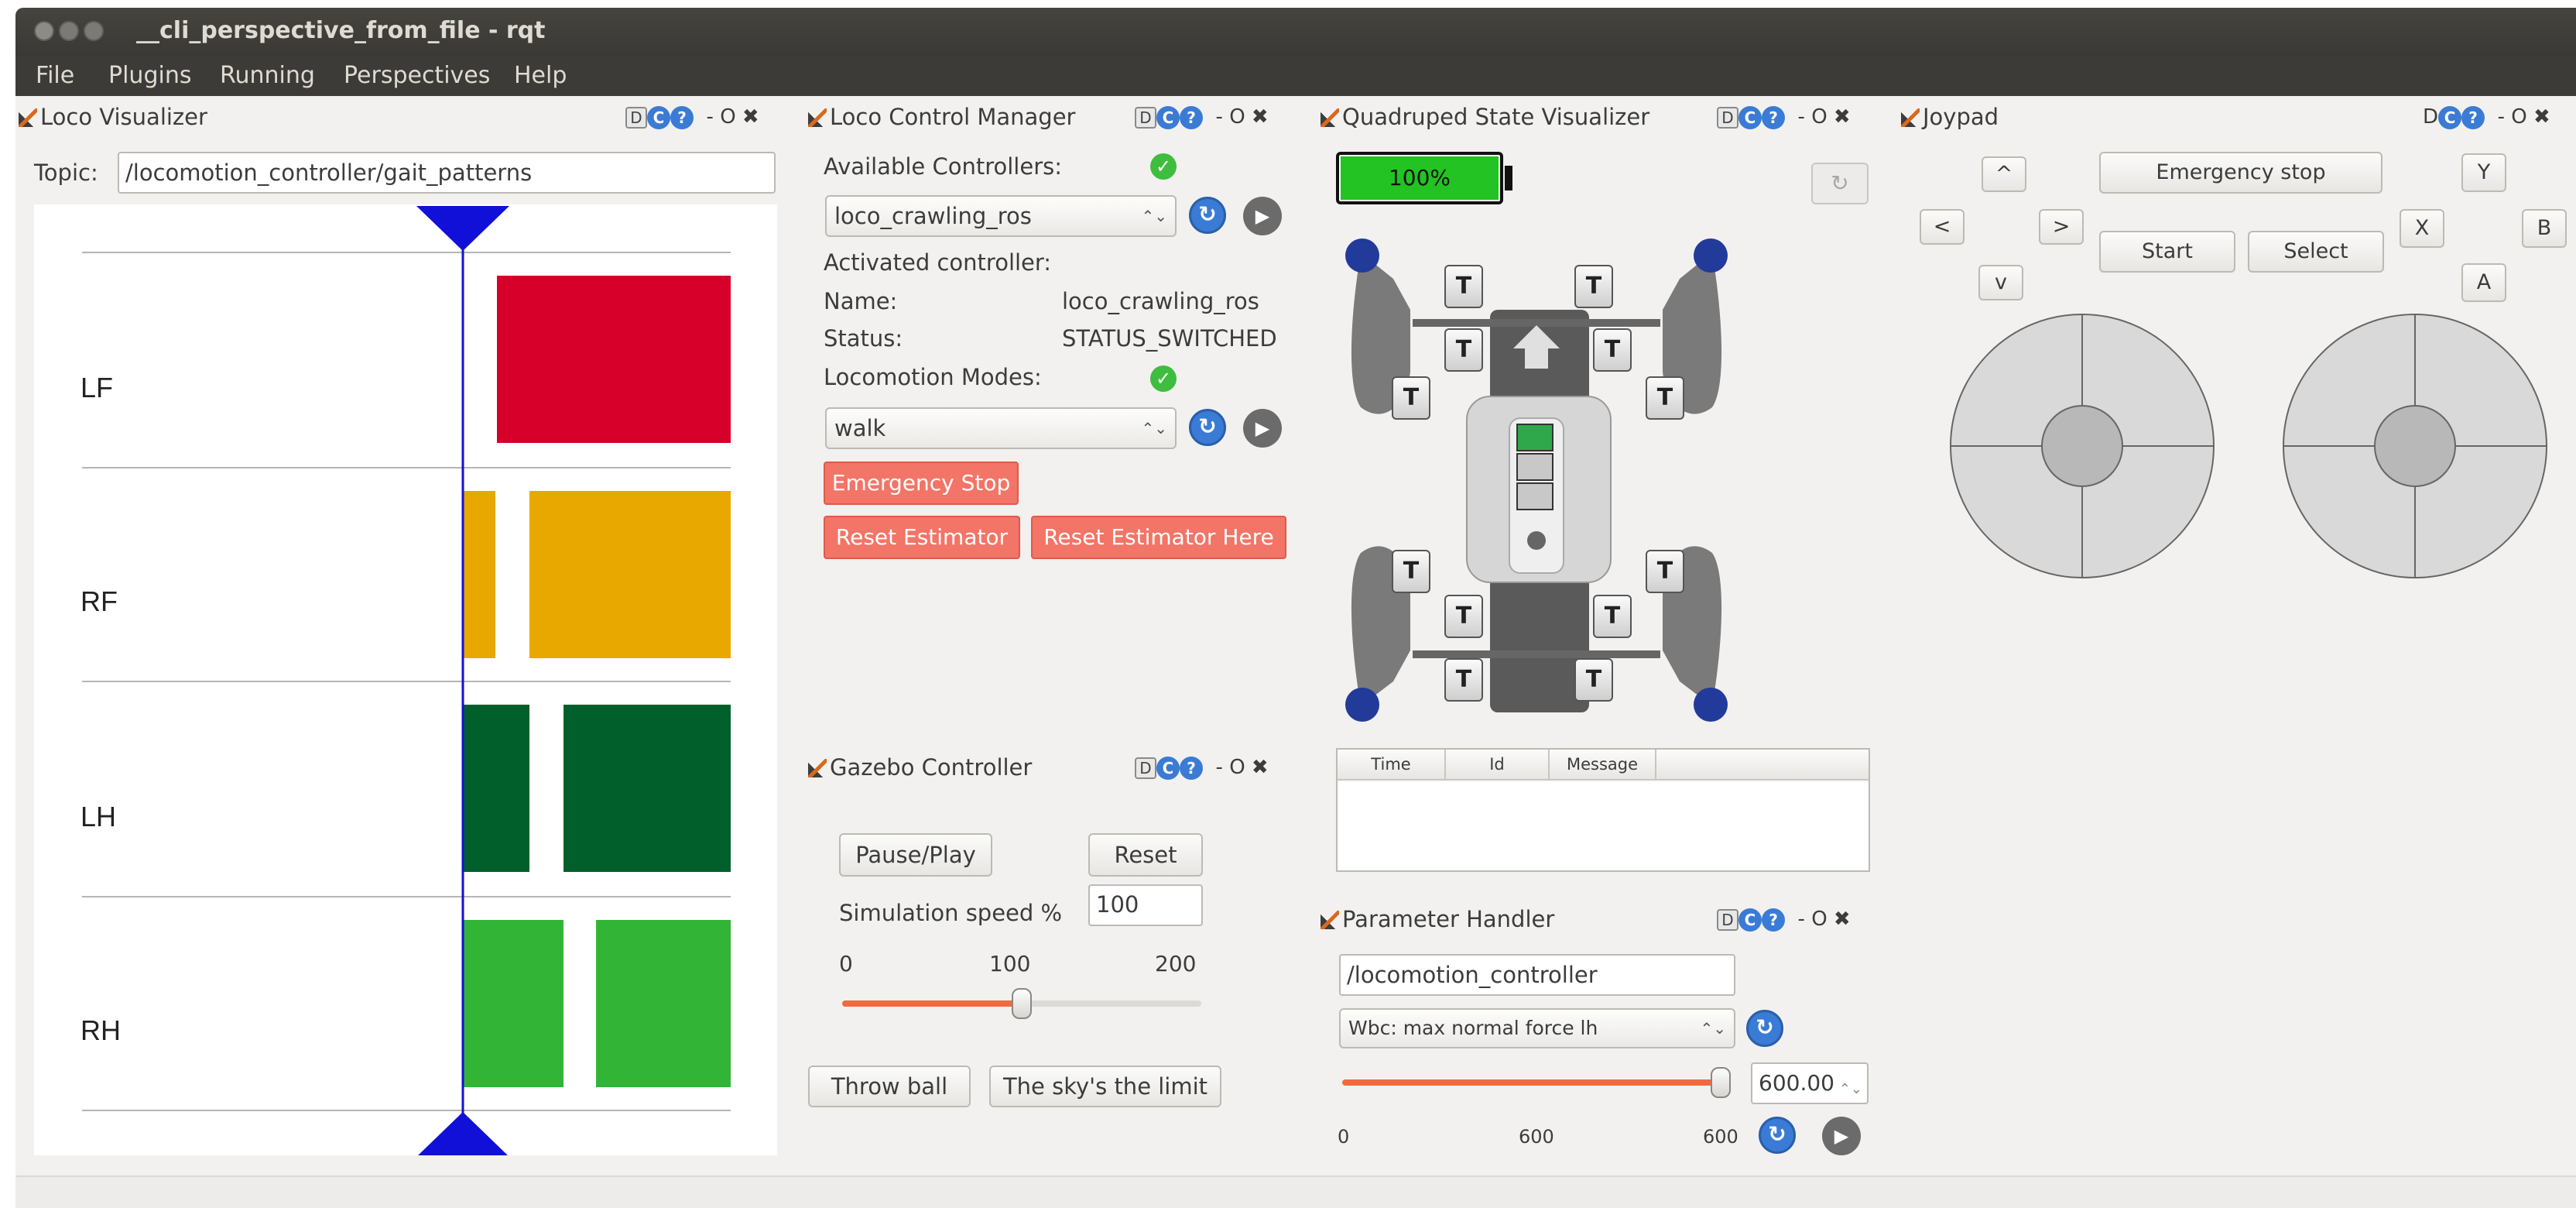  What do you see at coordinates (1262, 428) in the screenshot?
I see `activate-mode-icon: ▶` at bounding box center [1262, 428].